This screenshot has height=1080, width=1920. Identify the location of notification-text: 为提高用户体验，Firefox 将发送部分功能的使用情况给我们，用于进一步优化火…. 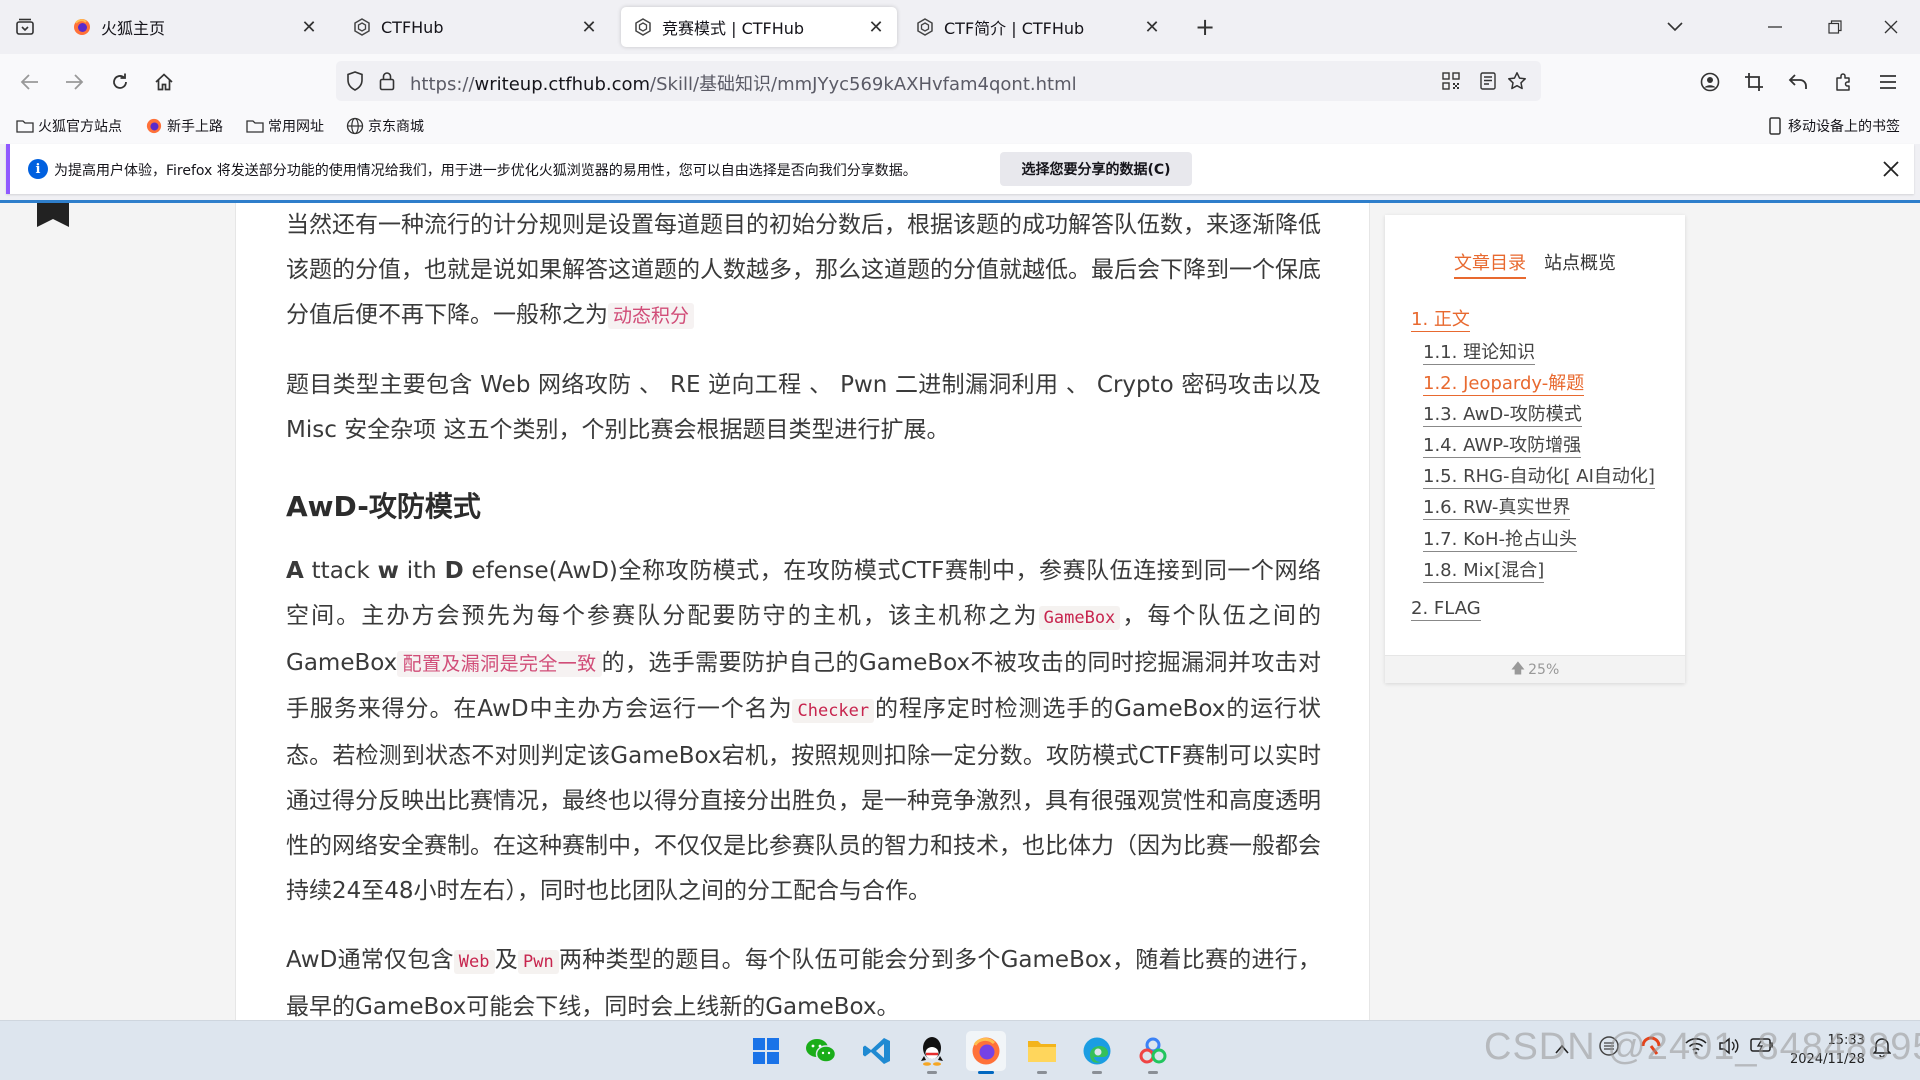
(485, 171).